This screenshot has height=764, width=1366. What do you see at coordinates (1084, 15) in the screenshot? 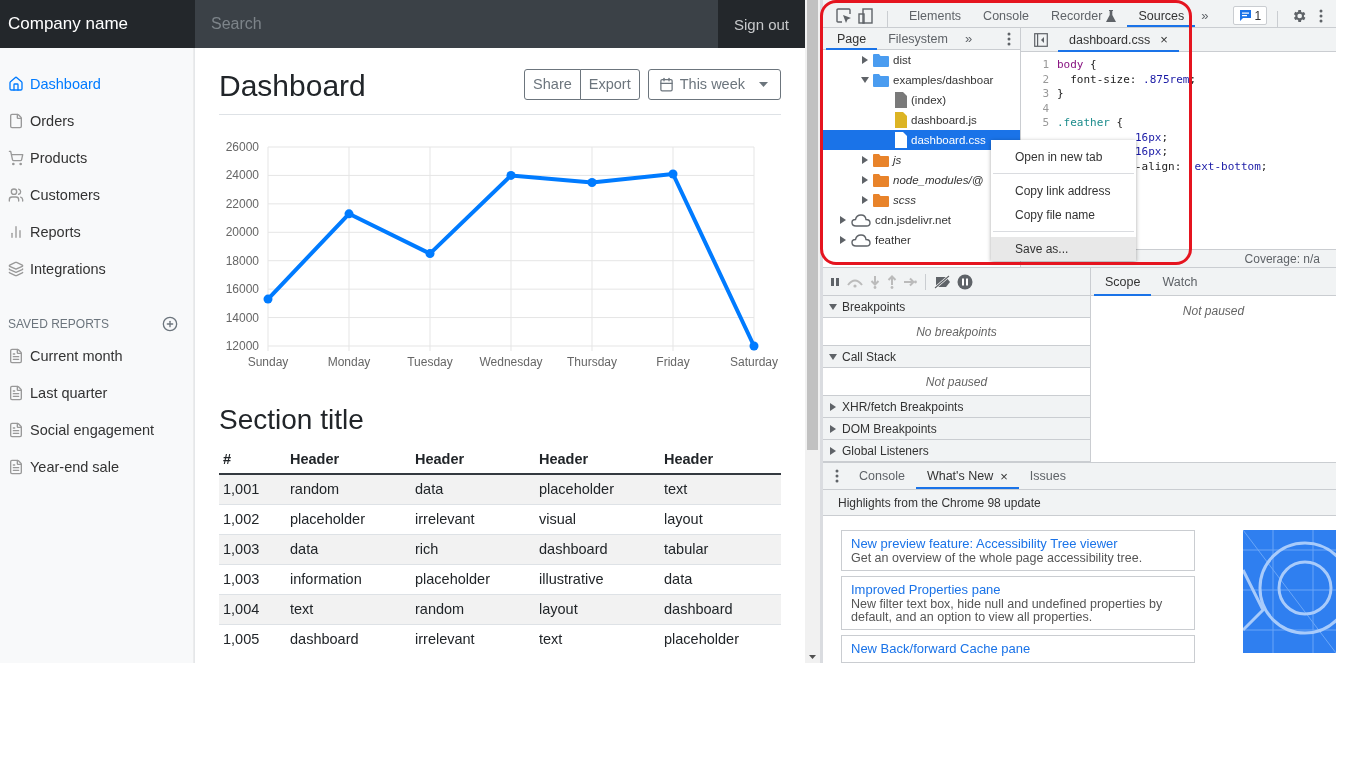
I see `panel-tab: Recorder` at bounding box center [1084, 15].